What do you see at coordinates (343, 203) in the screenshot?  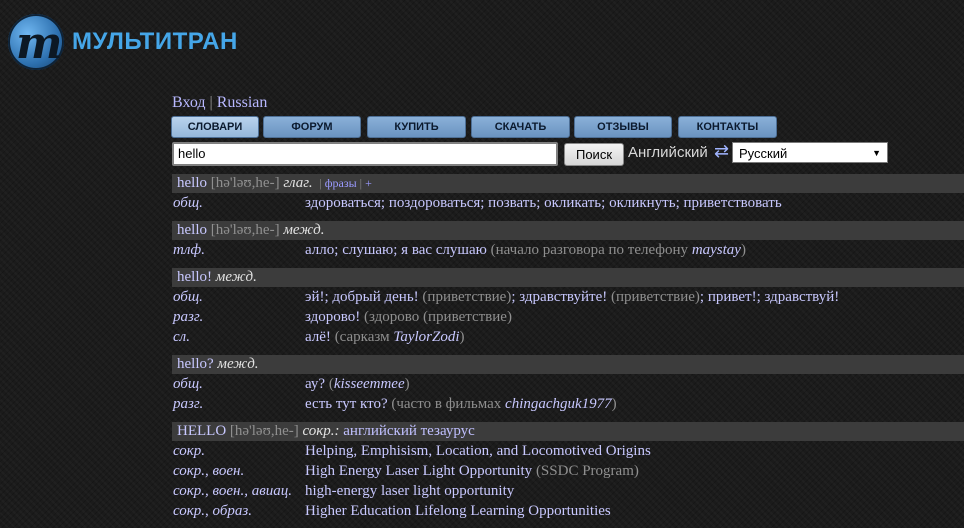 I see `translation-link: здороваться` at bounding box center [343, 203].